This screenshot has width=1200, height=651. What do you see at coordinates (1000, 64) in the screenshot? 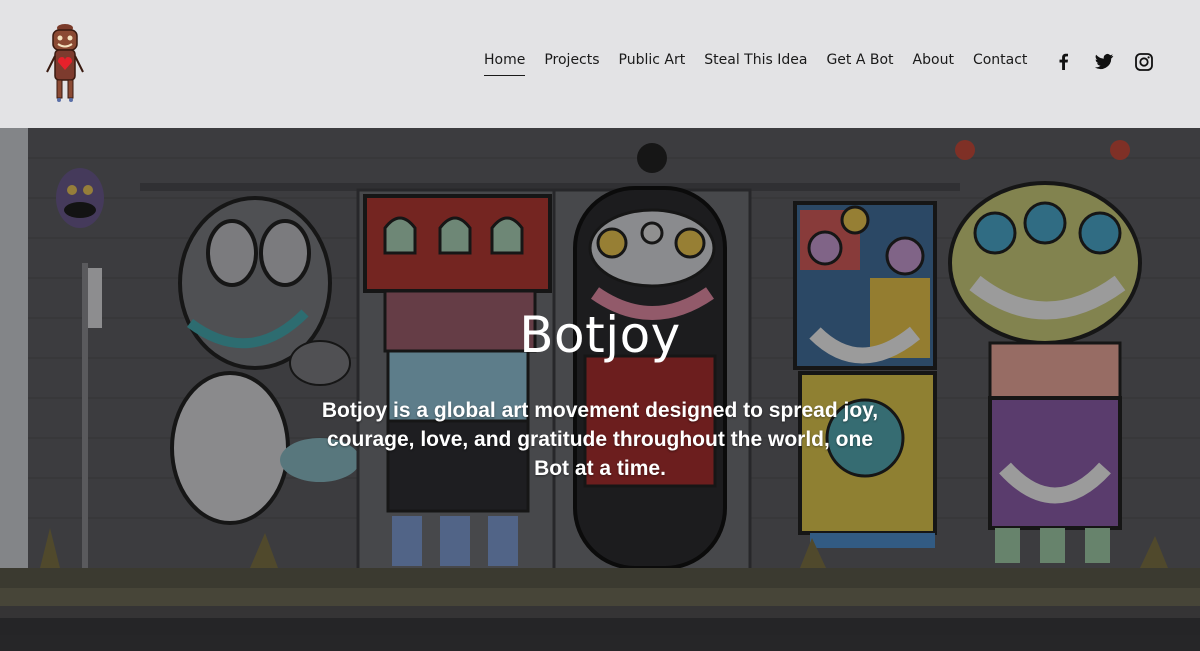
I see `nav-item-contact: Contact` at bounding box center [1000, 64].